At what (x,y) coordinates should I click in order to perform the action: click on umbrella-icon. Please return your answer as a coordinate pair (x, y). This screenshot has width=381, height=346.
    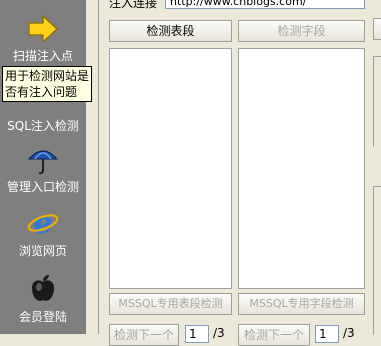
    Looking at the image, I should click on (43, 159).